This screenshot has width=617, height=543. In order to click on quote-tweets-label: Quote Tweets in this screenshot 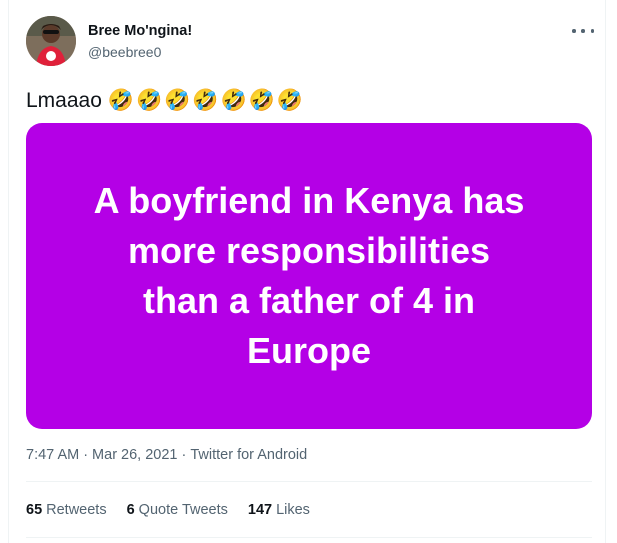, I will do `click(183, 510)`.